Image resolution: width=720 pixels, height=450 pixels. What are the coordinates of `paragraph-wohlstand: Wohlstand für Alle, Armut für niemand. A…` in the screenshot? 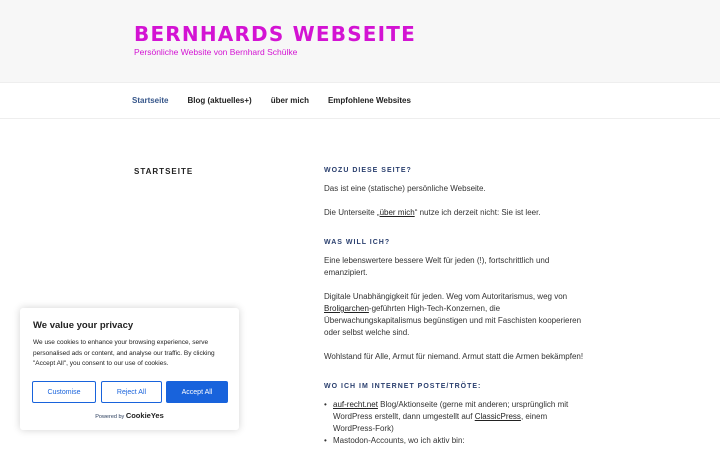 It's located at (454, 356).